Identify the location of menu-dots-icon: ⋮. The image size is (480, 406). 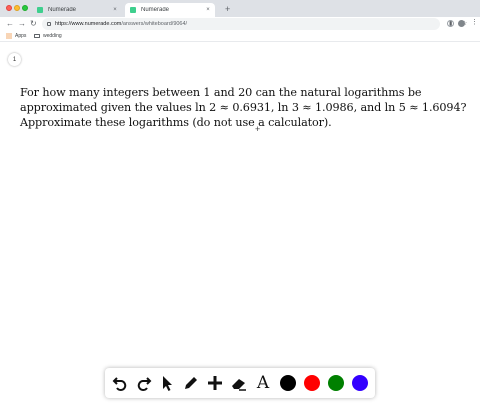
(474, 23).